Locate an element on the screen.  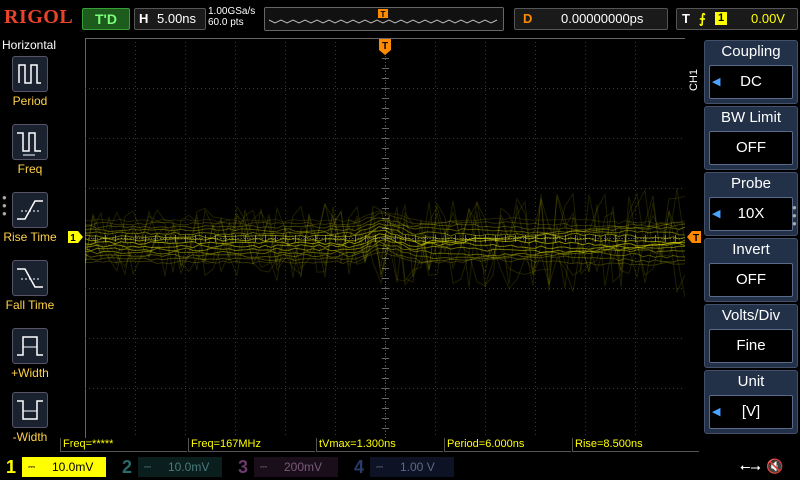
ch1-marker-label: 1 is located at coordinates (73, 238).